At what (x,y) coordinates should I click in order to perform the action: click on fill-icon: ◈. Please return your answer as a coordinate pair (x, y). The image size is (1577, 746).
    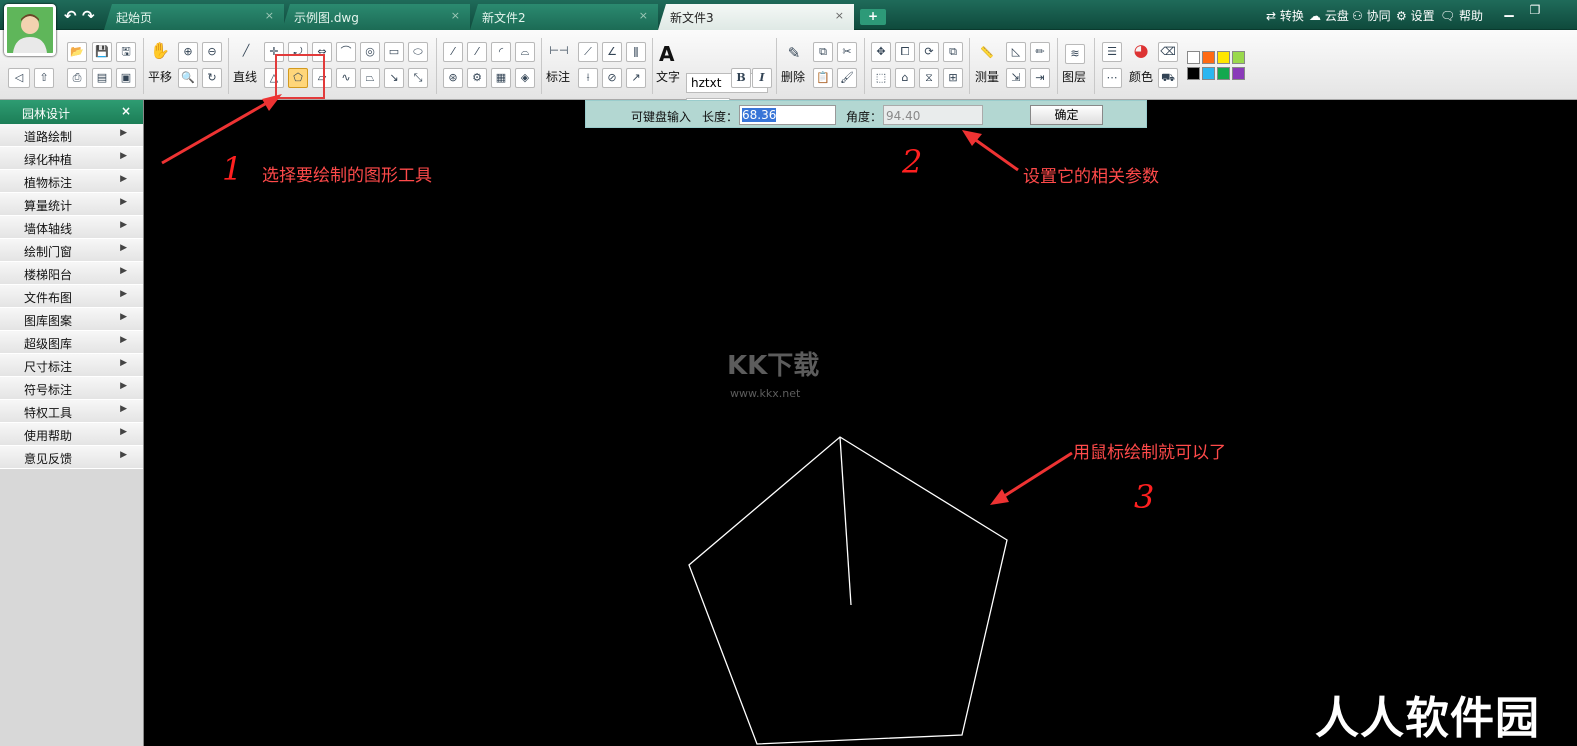
    Looking at the image, I should click on (525, 78).